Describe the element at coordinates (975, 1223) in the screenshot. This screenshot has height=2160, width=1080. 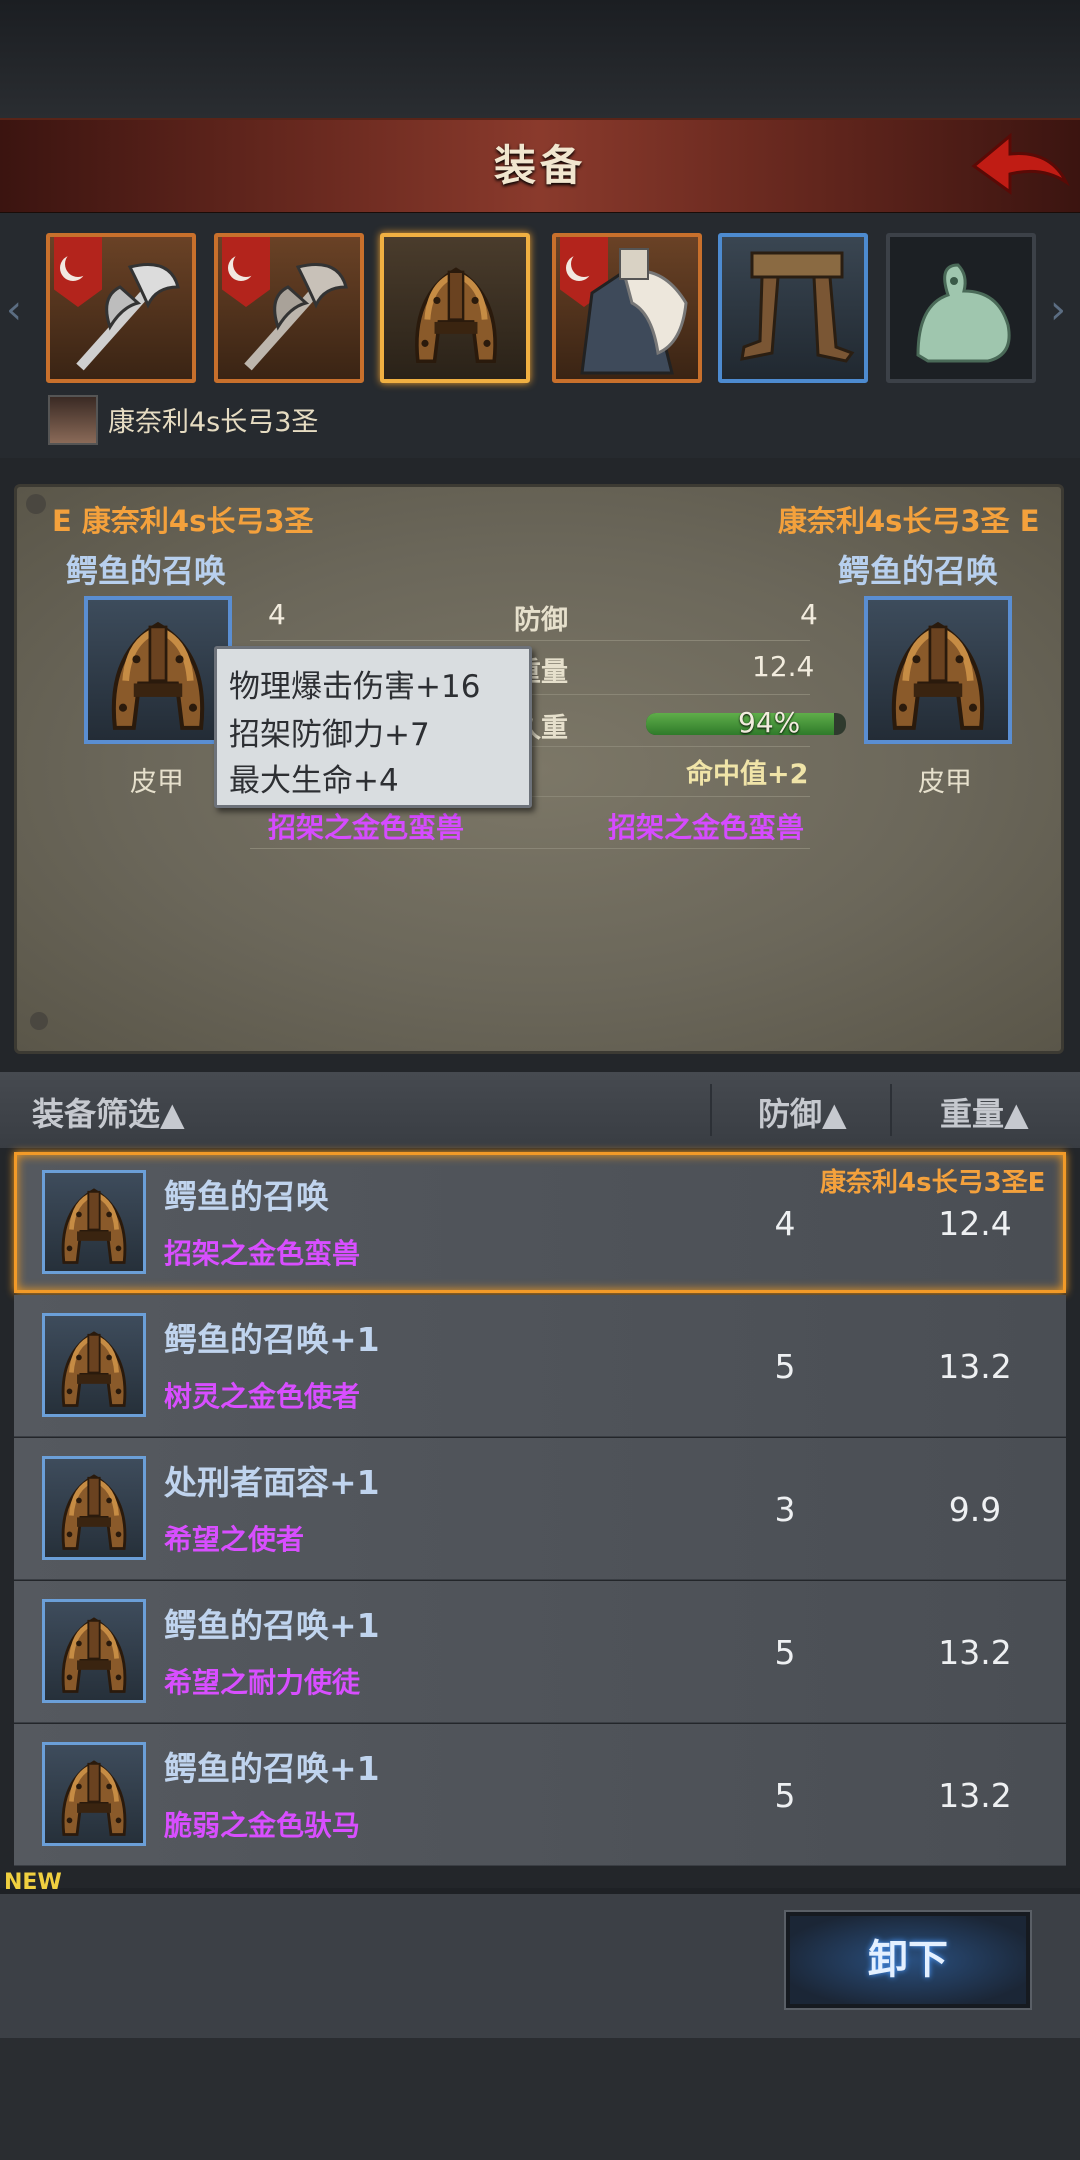
I see `item-weight: 12.4` at that location.